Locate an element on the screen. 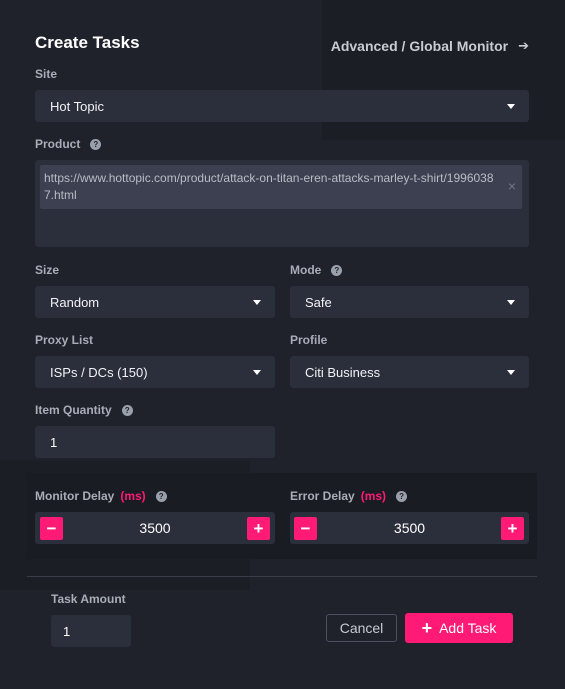 This screenshot has height=689, width=565. monitor-delay-label: Monitor Delay (ms) ? is located at coordinates (101, 496).